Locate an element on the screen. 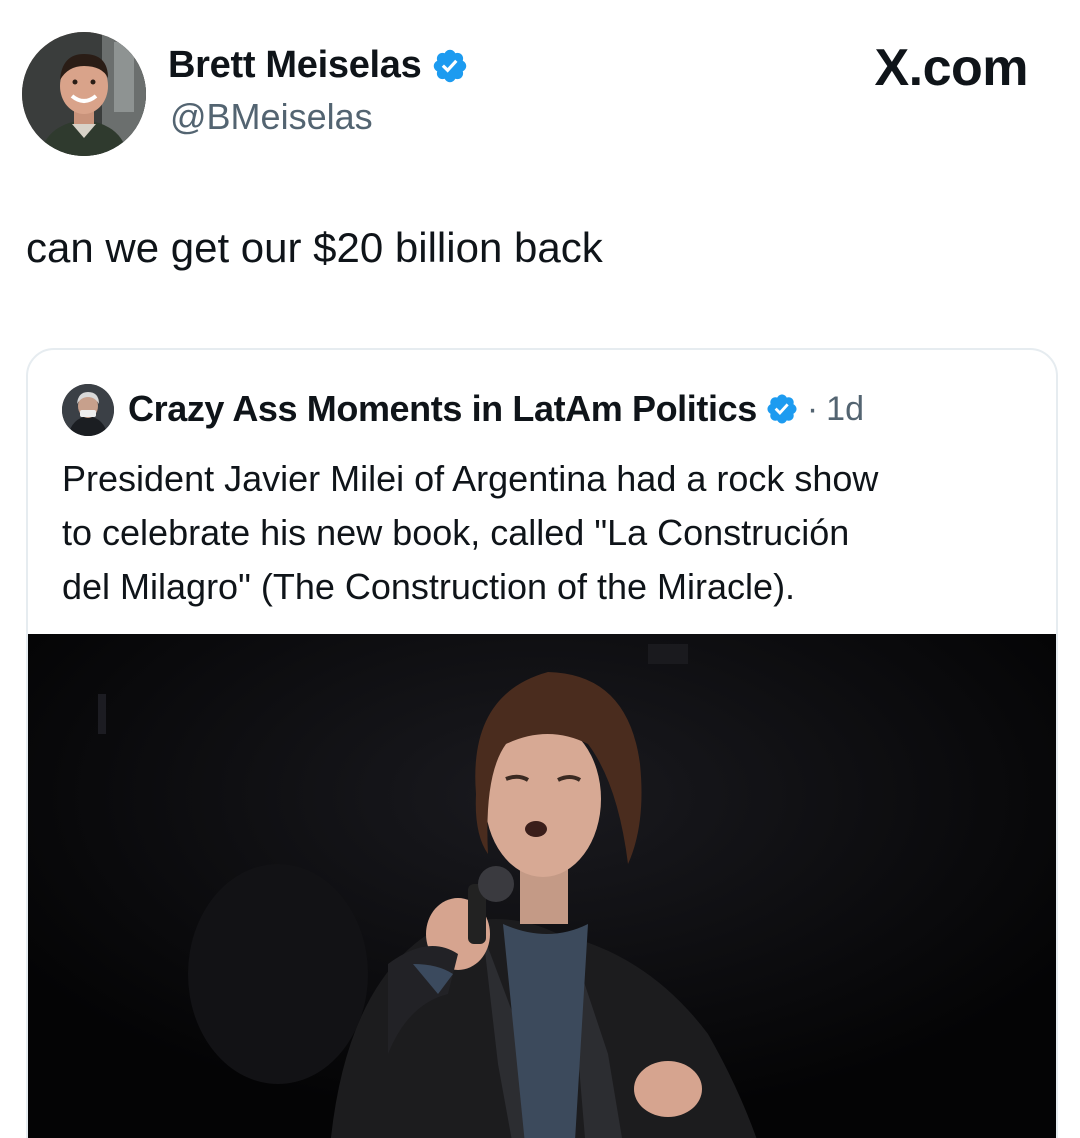 The image size is (1080, 1138). author-avatar is located at coordinates (84, 94).